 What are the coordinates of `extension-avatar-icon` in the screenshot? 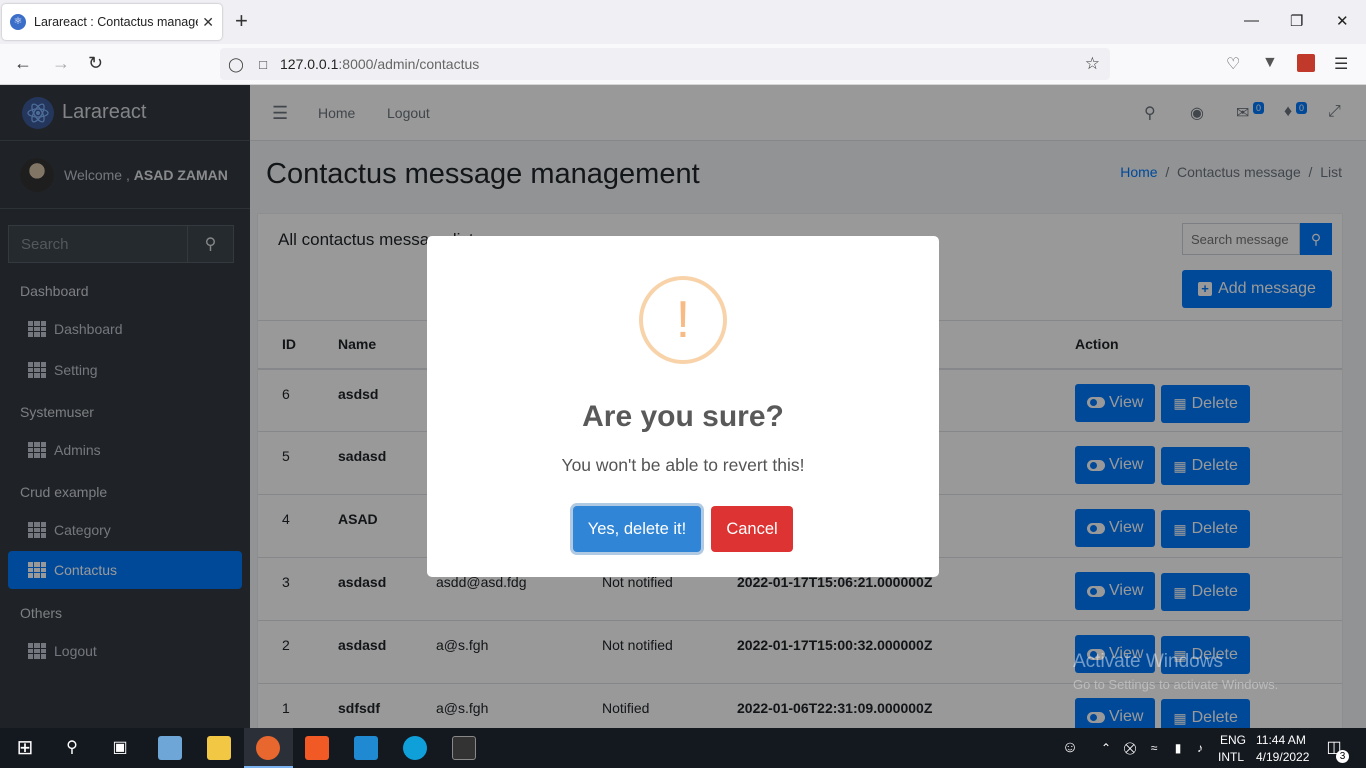 It's located at (1306, 63).